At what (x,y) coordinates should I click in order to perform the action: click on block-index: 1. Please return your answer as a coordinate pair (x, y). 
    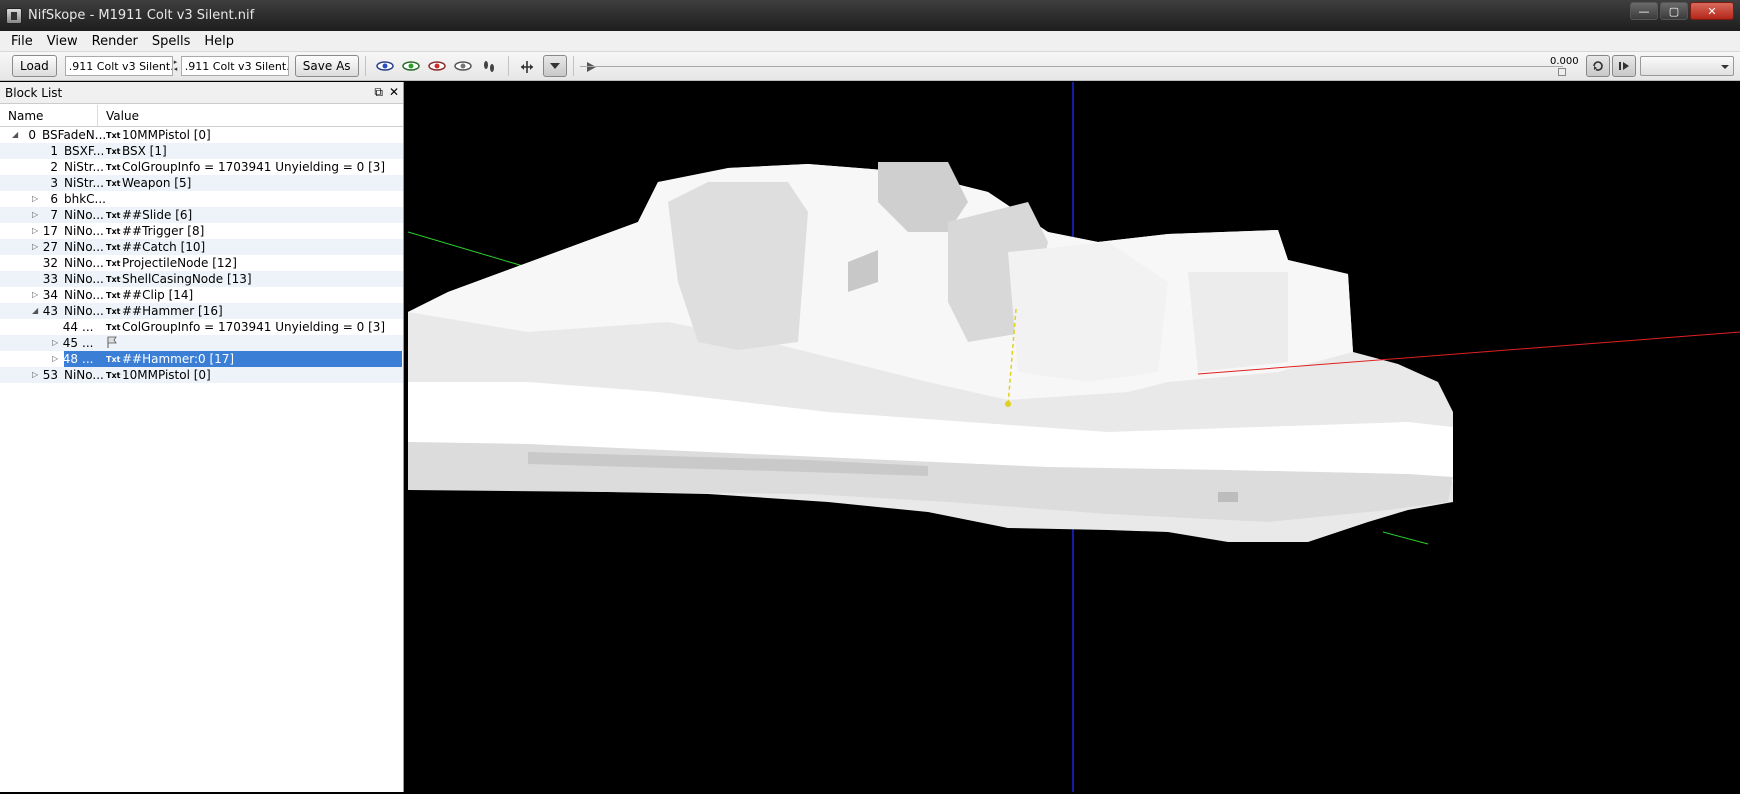
    Looking at the image, I should click on (54, 151).